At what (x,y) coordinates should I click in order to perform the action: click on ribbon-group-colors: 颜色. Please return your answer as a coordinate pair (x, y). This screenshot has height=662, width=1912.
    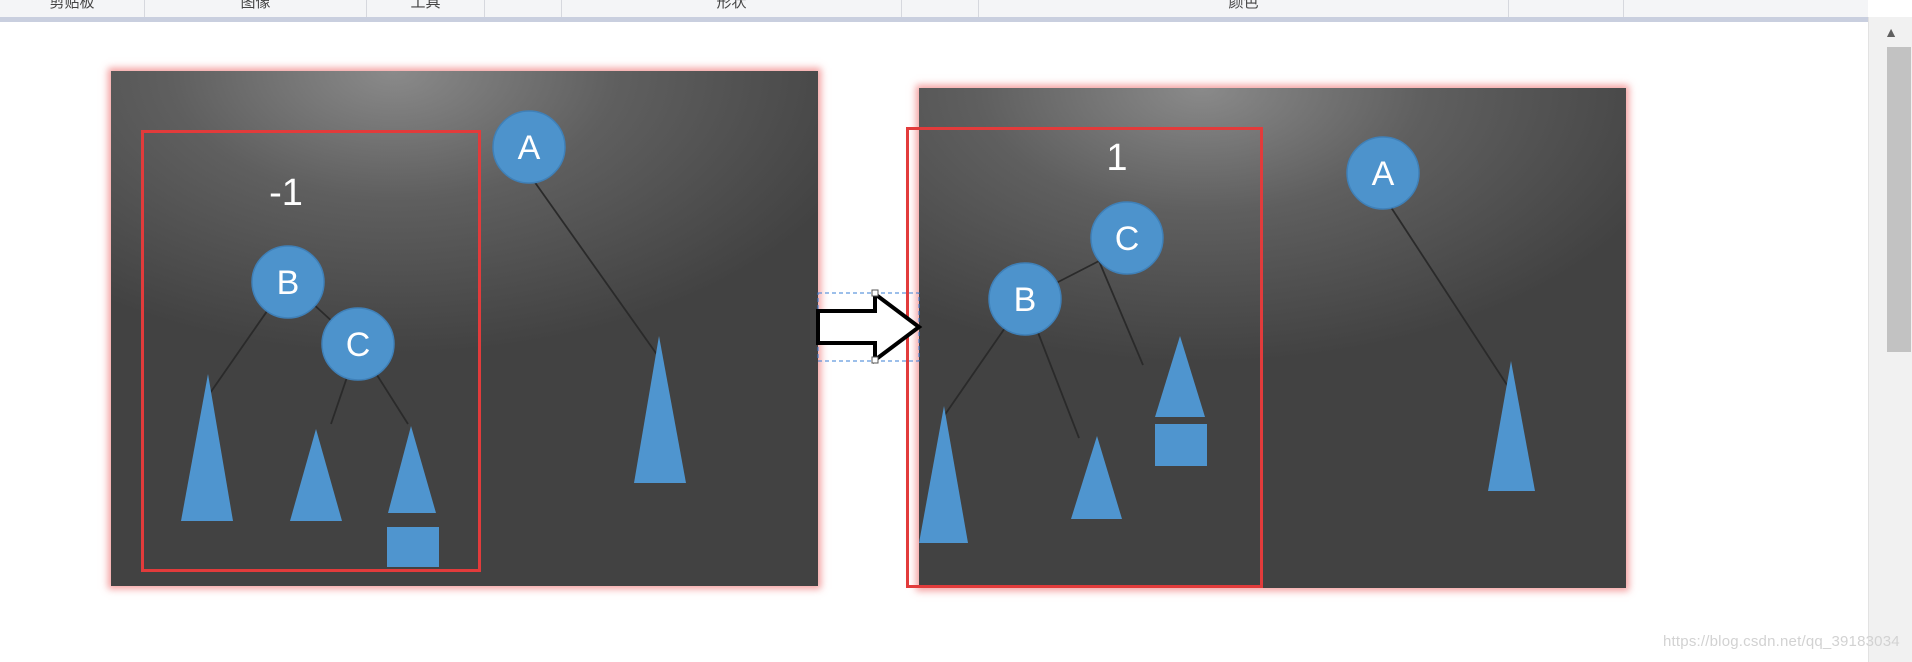
    Looking at the image, I should click on (1244, 8).